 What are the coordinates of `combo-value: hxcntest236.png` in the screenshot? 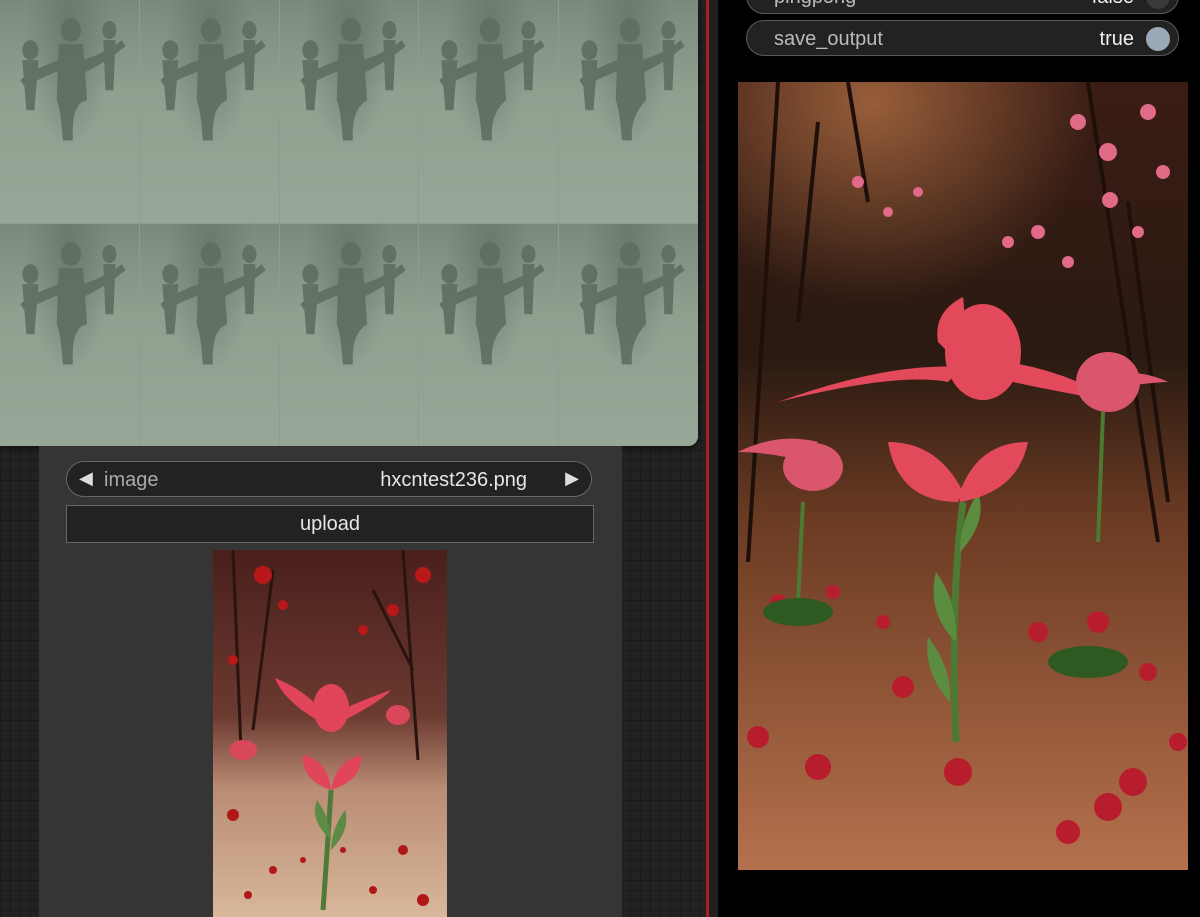 It's located at (453, 480).